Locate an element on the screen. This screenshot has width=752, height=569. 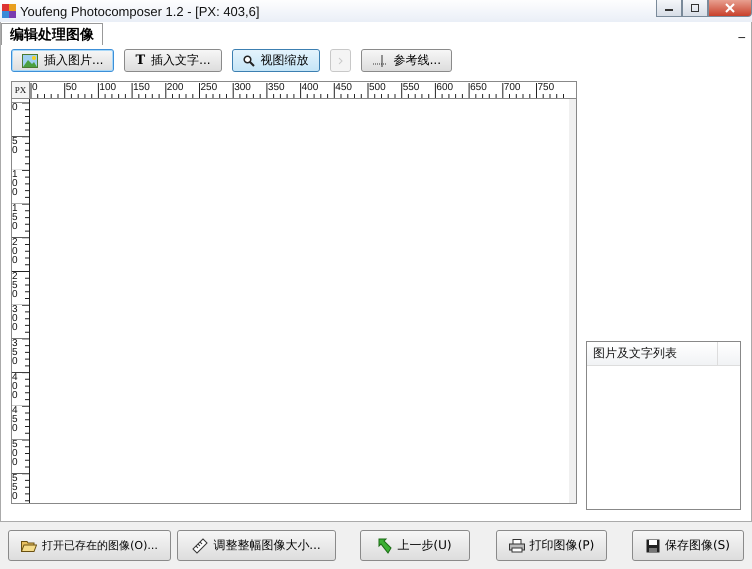
picture-icon is located at coordinates (30, 61).